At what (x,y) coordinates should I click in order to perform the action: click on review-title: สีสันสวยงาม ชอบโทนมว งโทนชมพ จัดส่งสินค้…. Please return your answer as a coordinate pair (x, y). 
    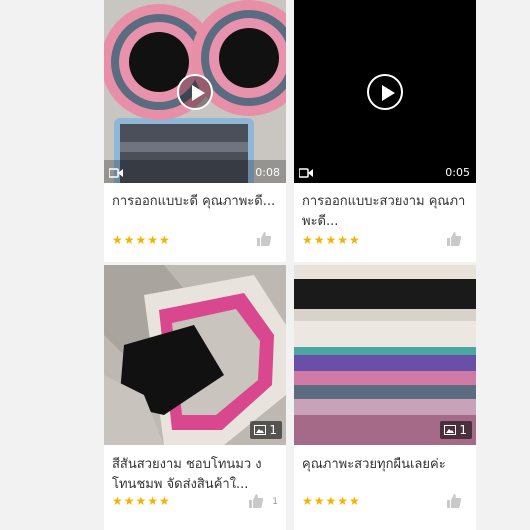
    Looking at the image, I should click on (194, 475).